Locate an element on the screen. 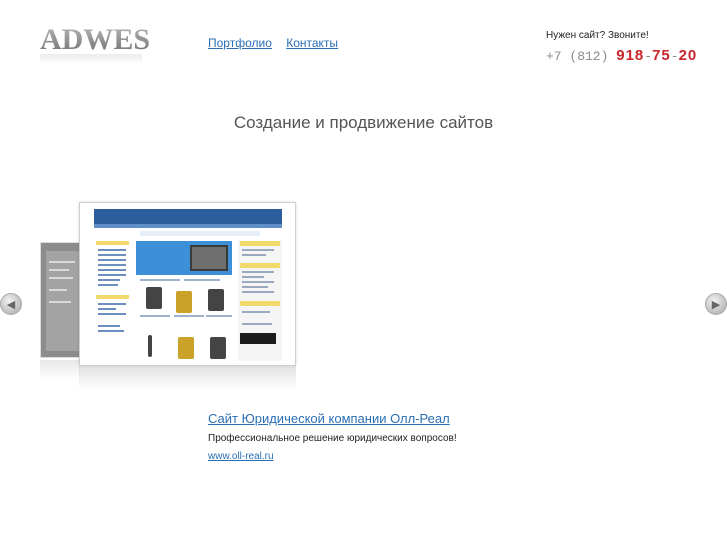 The image size is (727, 545). screenshot-header is located at coordinates (188, 216).